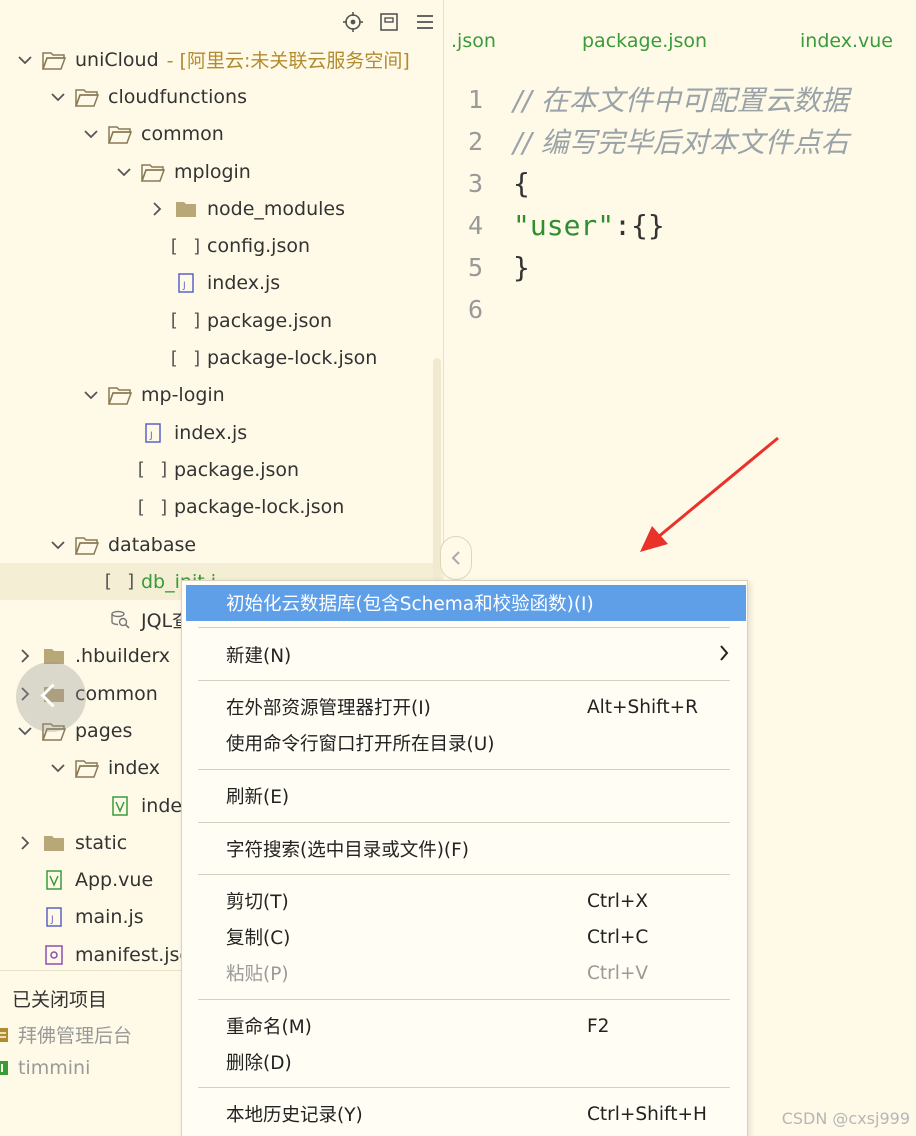 The height and width of the screenshot is (1136, 916). What do you see at coordinates (66, 1034) in the screenshot?
I see `closed-project-item: 拜佛管理后台` at bounding box center [66, 1034].